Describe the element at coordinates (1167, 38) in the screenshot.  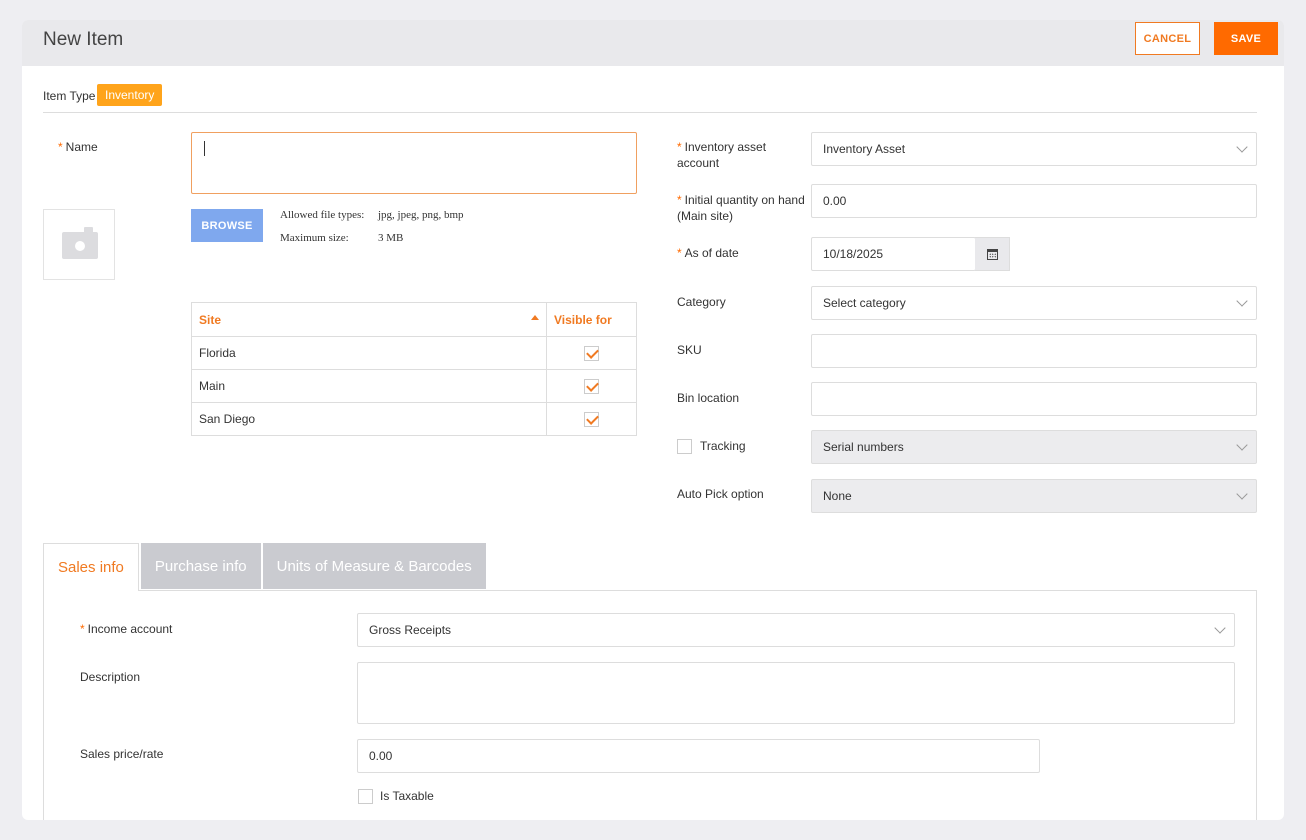
I see `cancel-button: CANCEL` at that location.